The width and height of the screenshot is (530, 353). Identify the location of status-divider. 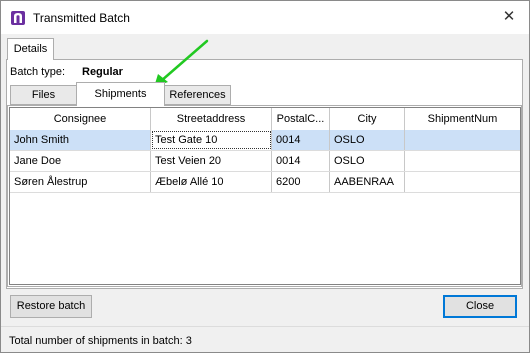
(265, 326).